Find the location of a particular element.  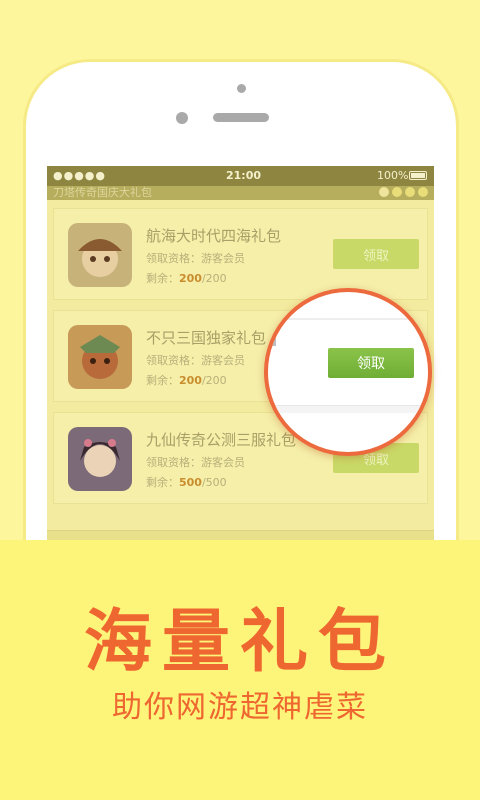

banner-title: 刀塔传奇国庆大礼包 is located at coordinates (102, 192).